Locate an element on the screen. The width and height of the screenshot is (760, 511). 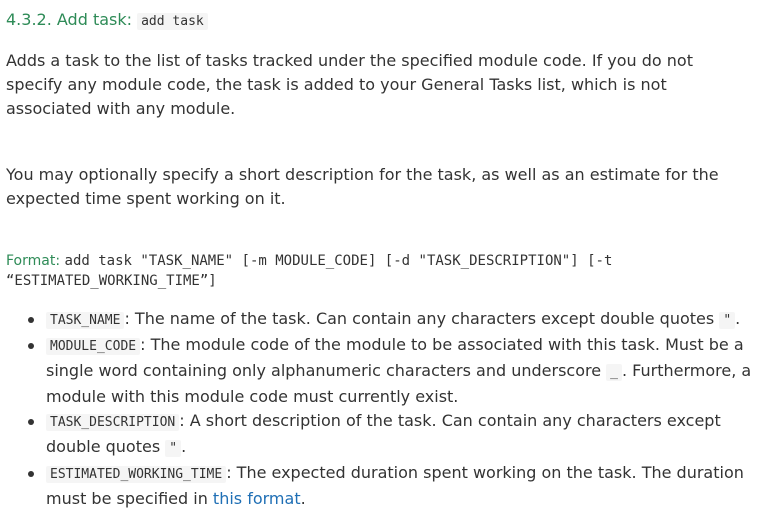
heading-command: add task is located at coordinates (172, 21).